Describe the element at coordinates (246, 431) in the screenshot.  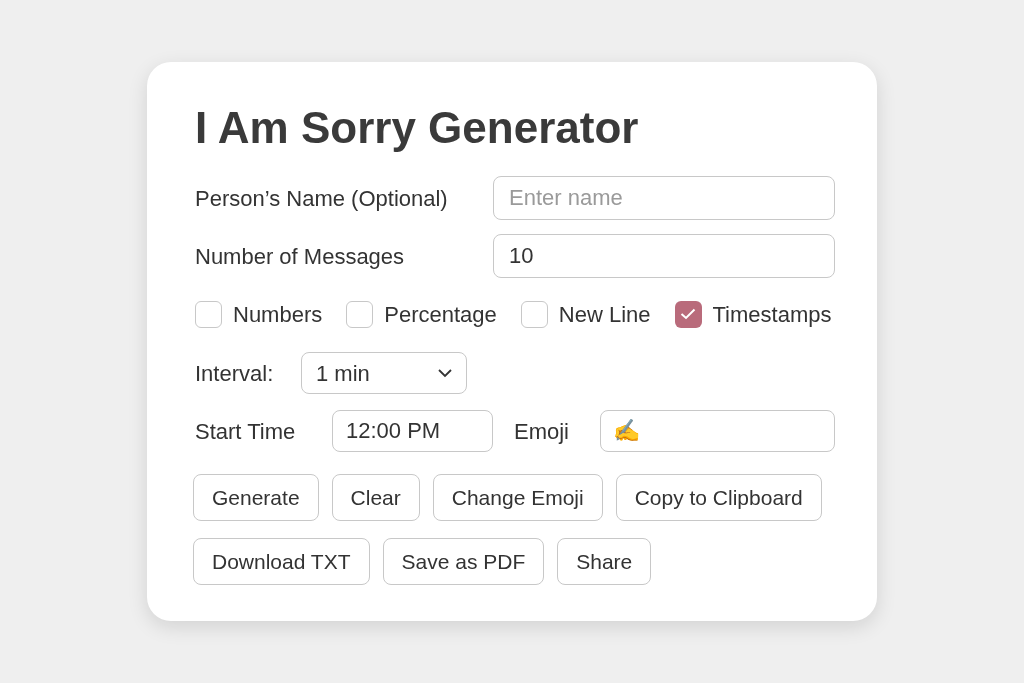
I see `start-time-label: Start Time` at that location.